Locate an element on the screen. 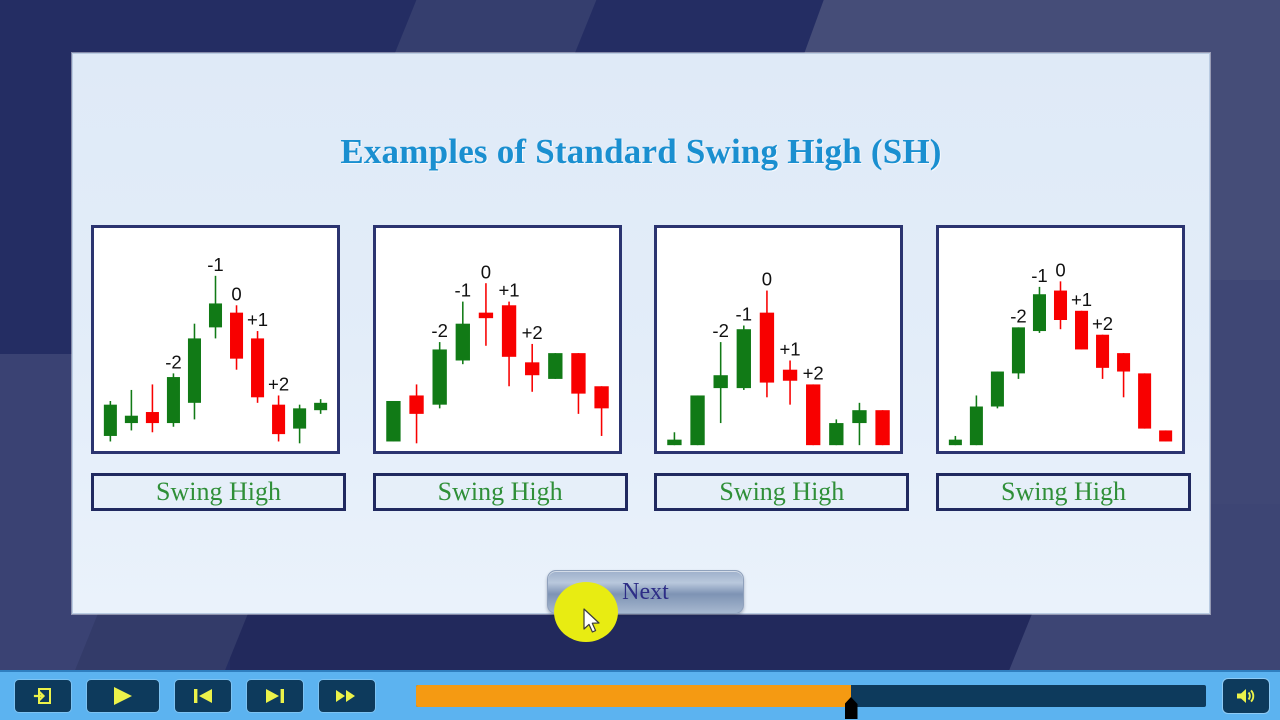 The width and height of the screenshot is (1280, 720). exit-icon is located at coordinates (42, 696).